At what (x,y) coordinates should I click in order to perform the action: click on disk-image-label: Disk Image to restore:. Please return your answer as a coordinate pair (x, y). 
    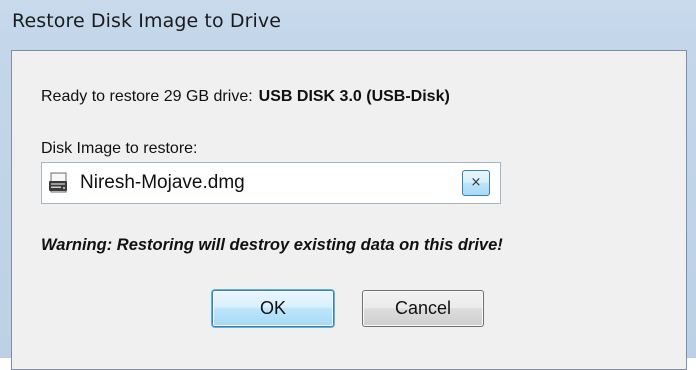
    Looking at the image, I should click on (119, 148).